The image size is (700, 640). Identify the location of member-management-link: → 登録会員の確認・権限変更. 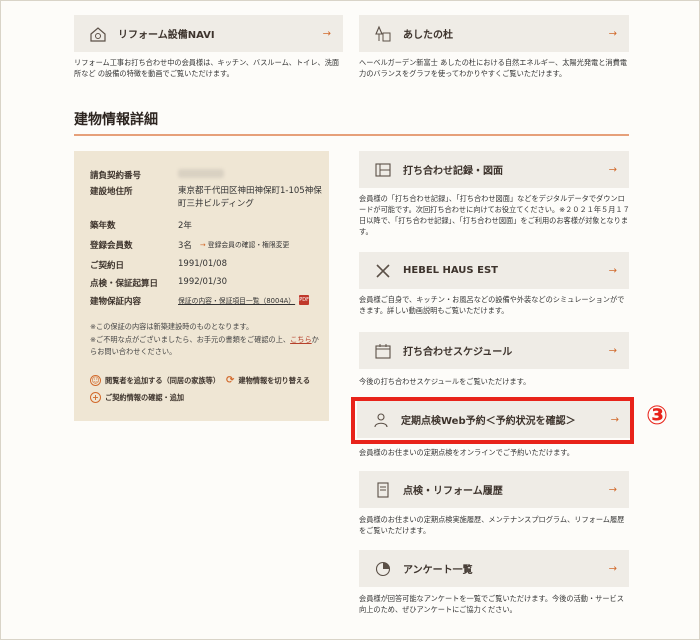
(244, 245).